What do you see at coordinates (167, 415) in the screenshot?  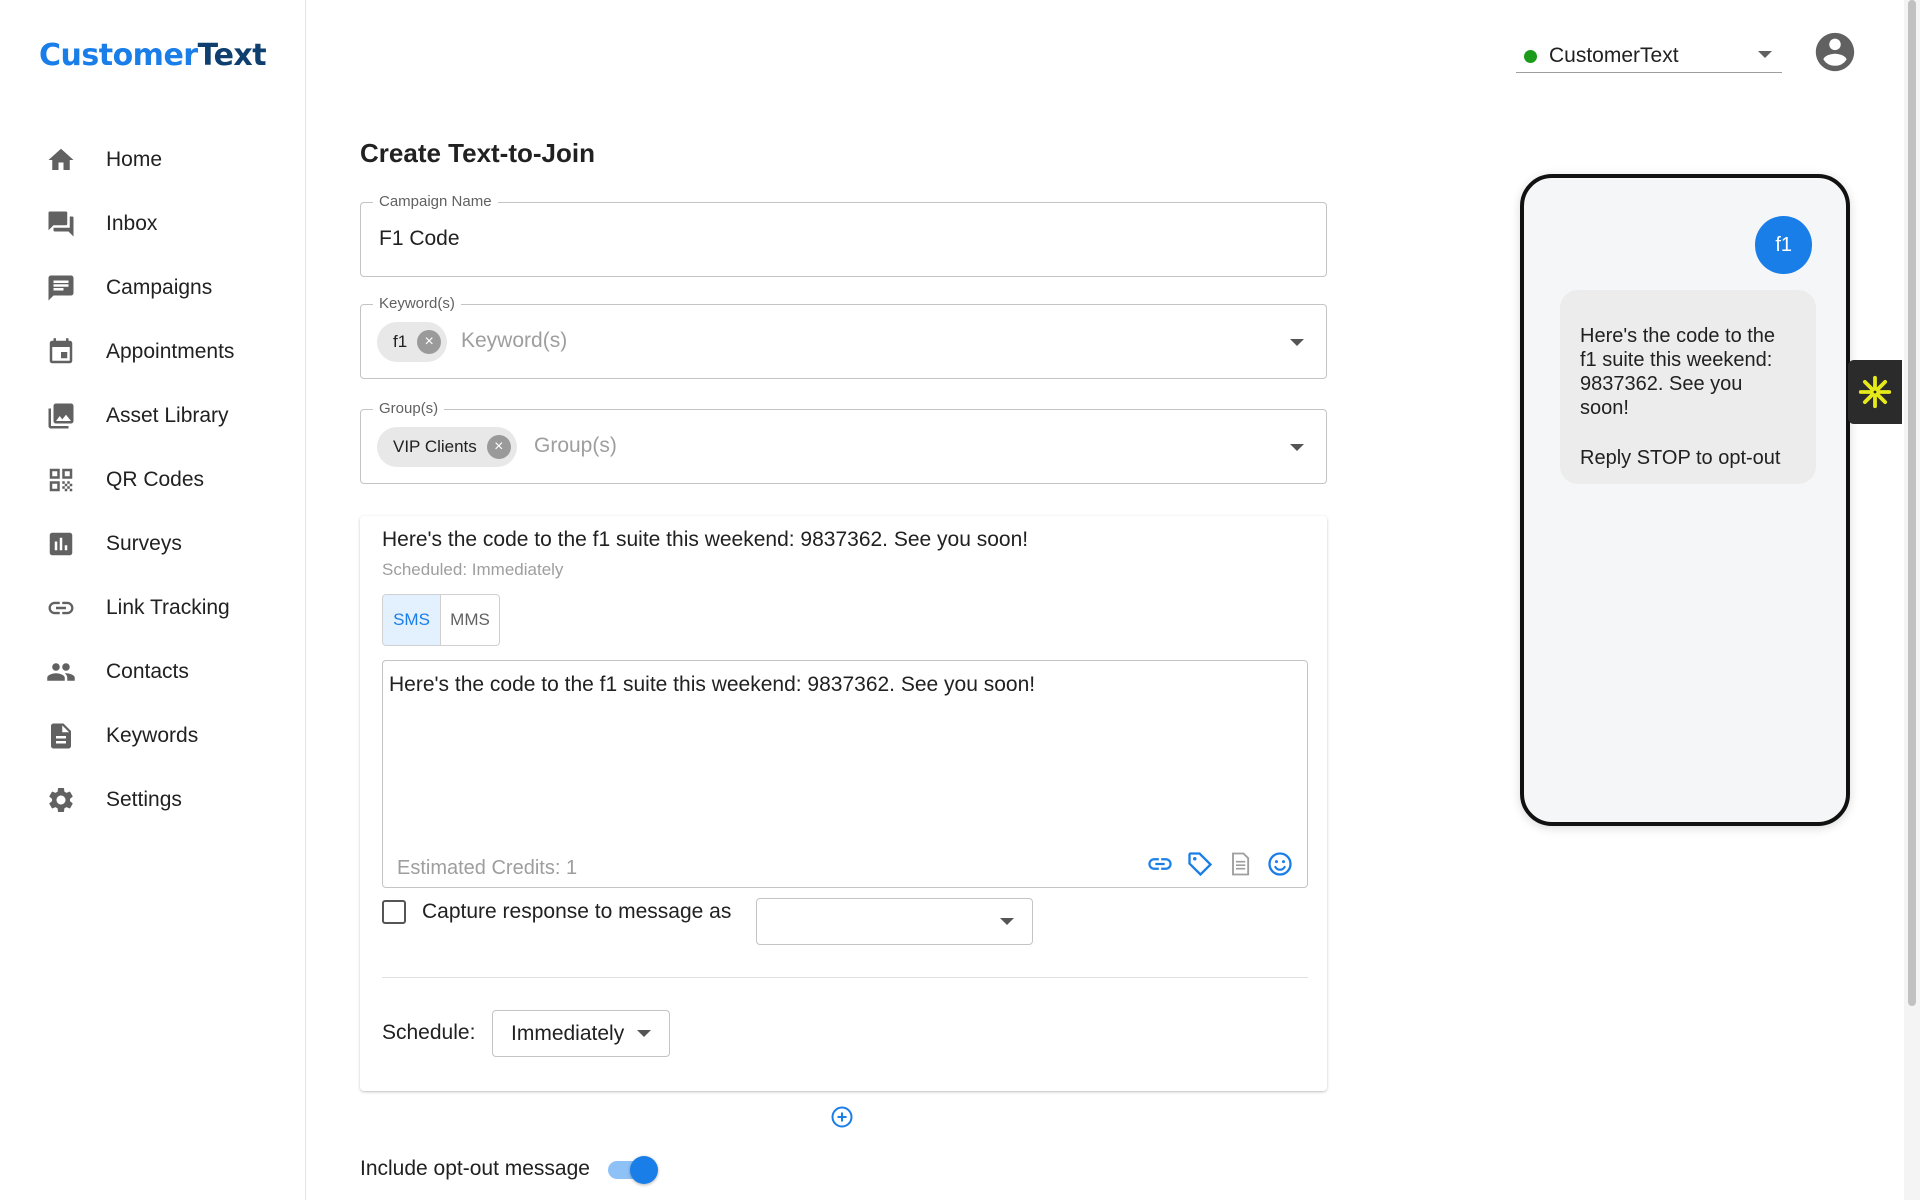 I see `sidebar-item-label: Asset Library` at bounding box center [167, 415].